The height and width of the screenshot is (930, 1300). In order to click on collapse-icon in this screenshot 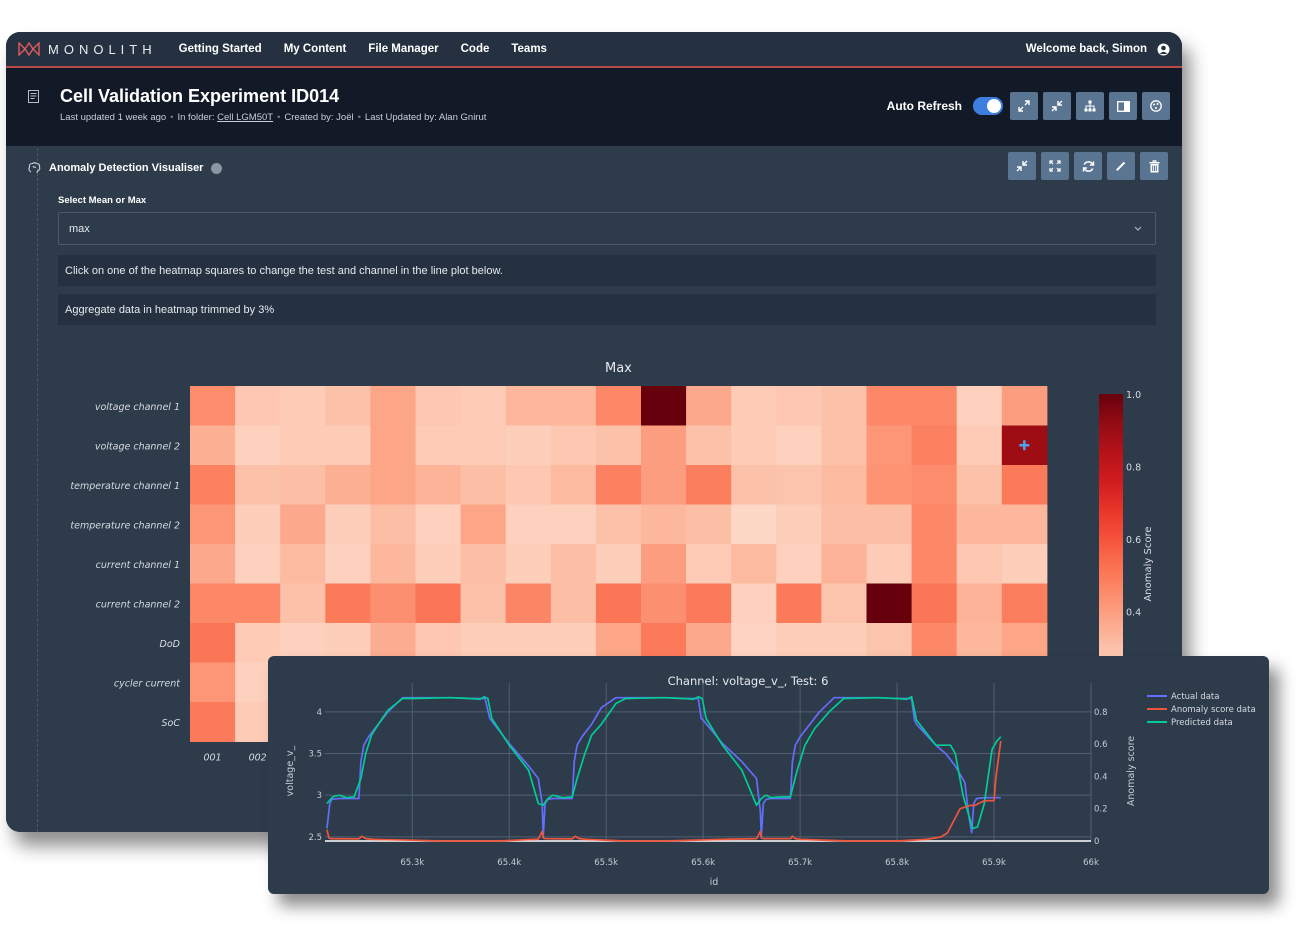, I will do `click(1022, 166)`.